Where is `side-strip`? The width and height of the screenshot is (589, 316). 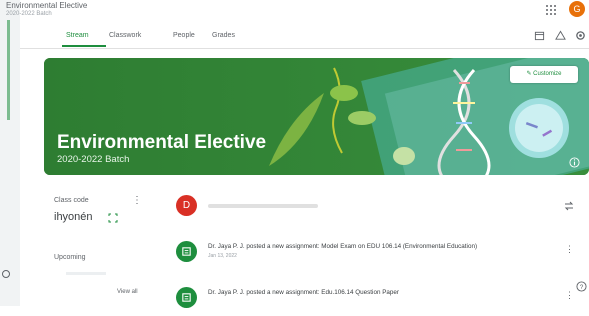 side-strip is located at coordinates (10, 153).